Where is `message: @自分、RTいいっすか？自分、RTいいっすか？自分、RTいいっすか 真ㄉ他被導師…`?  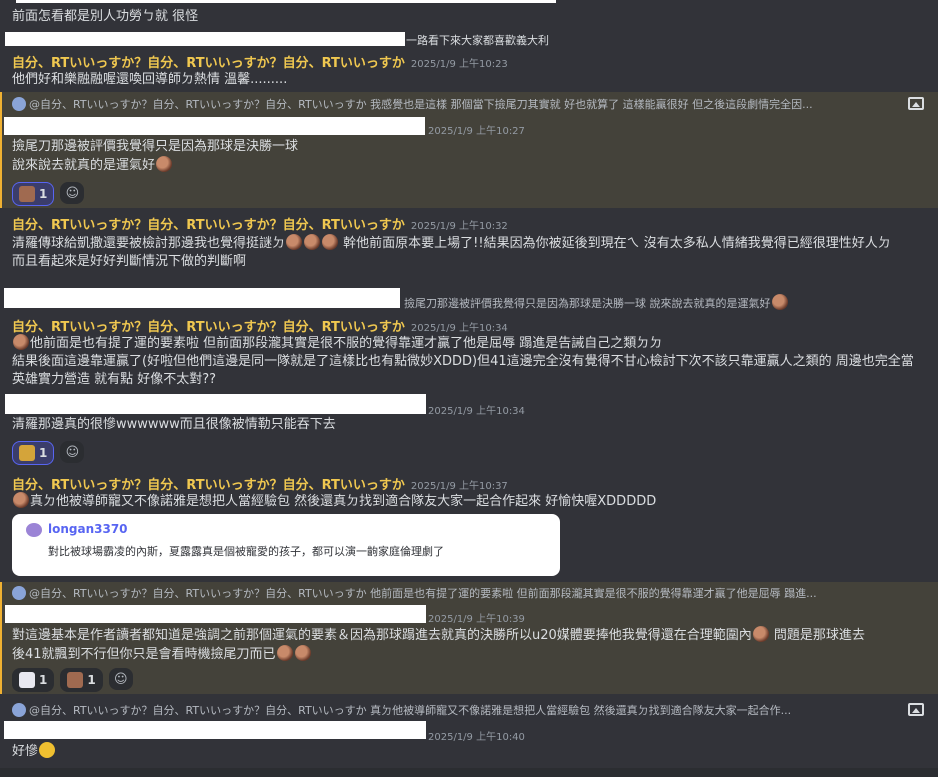
message: @自分、RTいいっすか？自分、RTいいっすか？自分、RTいいっすか 真ㄉ他被導師… is located at coordinates (469, 733).